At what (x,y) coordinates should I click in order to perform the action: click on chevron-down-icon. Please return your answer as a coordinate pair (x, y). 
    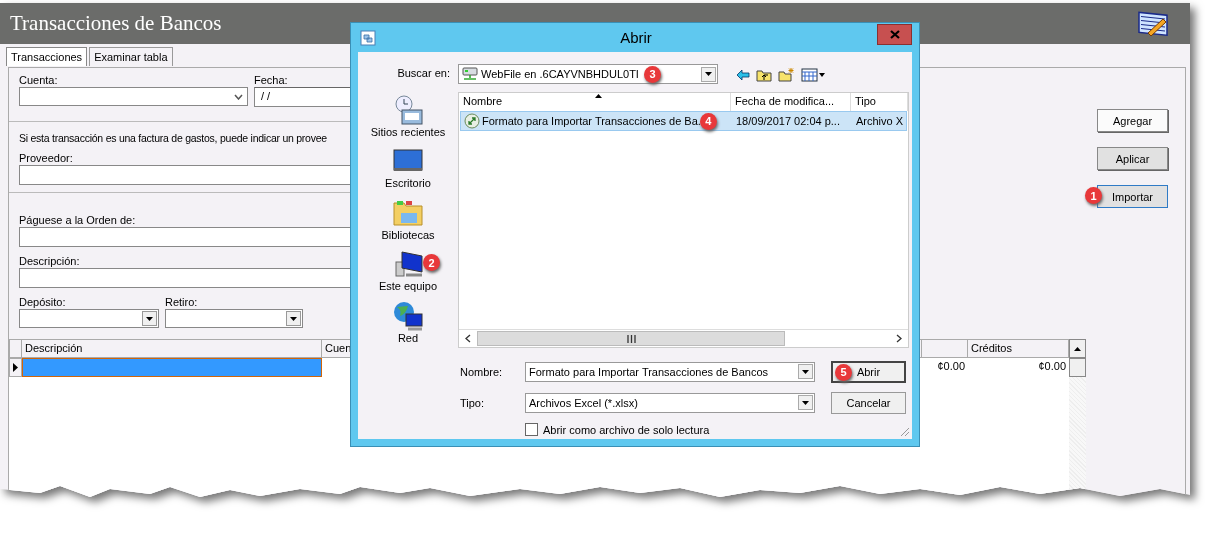
    Looking at the image, I should click on (238, 96).